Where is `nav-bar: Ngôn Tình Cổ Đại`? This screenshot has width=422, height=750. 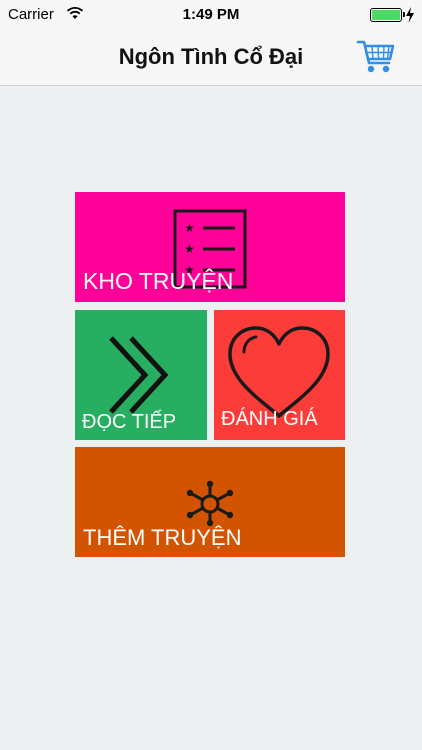
nav-bar: Ngôn Tình Cổ Đại is located at coordinates (211, 58).